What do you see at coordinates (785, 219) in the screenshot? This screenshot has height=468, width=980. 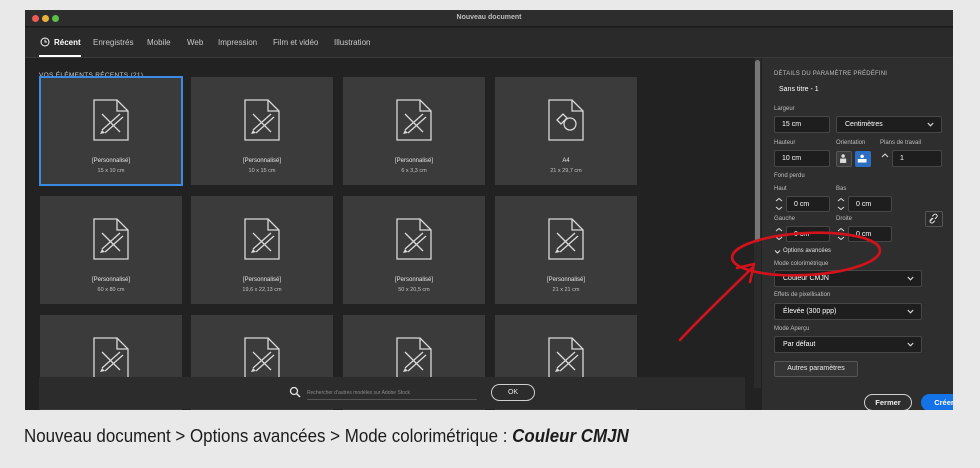 I see `bleed-left-label: Gauche` at bounding box center [785, 219].